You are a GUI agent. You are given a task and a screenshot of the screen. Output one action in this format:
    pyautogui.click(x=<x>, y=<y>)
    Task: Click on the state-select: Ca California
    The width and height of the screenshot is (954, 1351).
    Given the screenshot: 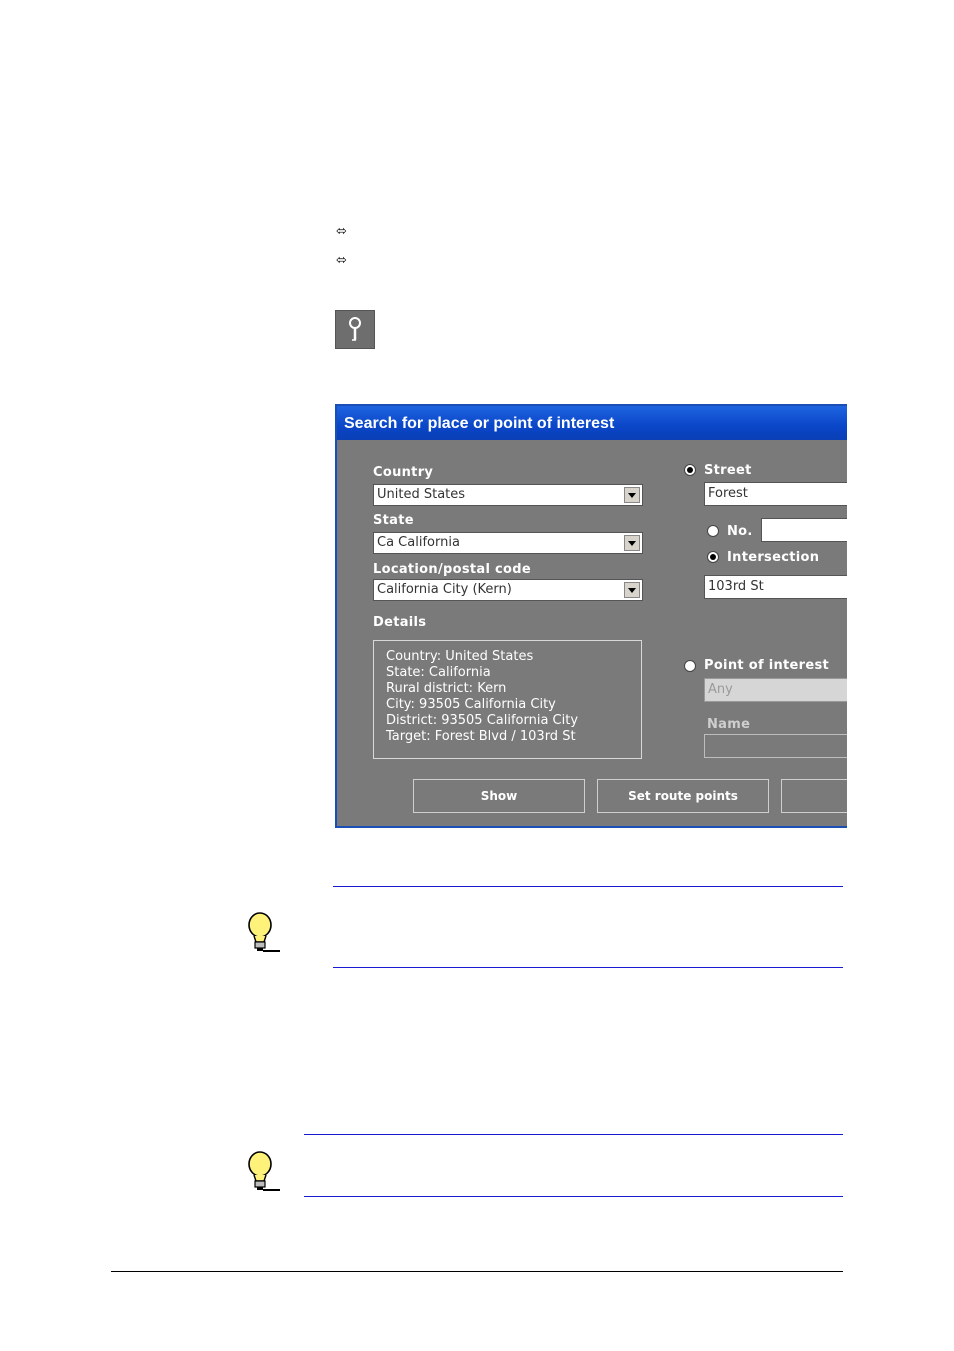 What is the action you would take?
    pyautogui.click(x=508, y=543)
    